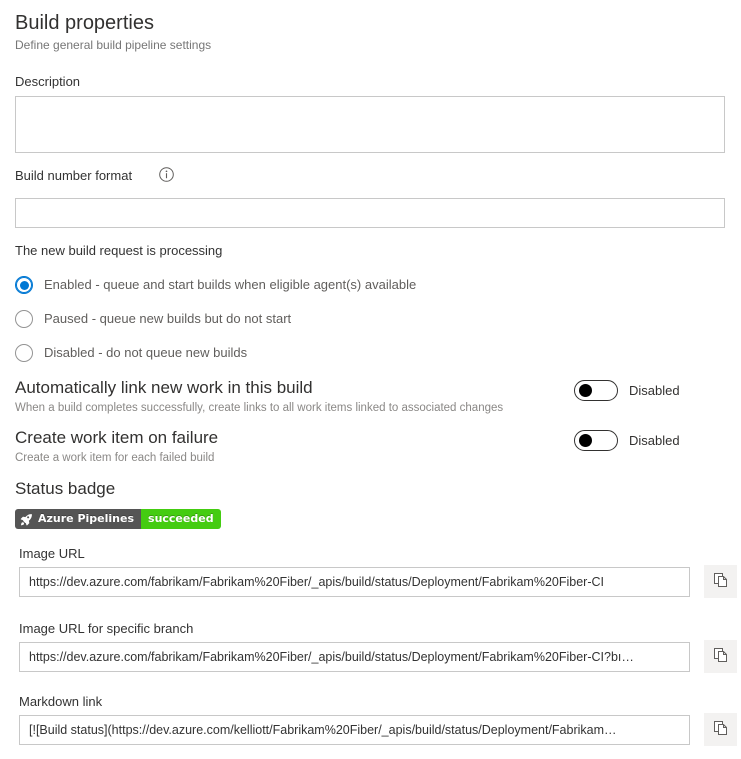 The height and width of the screenshot is (759, 741). Describe the element at coordinates (113, 45) in the screenshot. I see `page-subtitle: Define general build pipeline settings` at that location.